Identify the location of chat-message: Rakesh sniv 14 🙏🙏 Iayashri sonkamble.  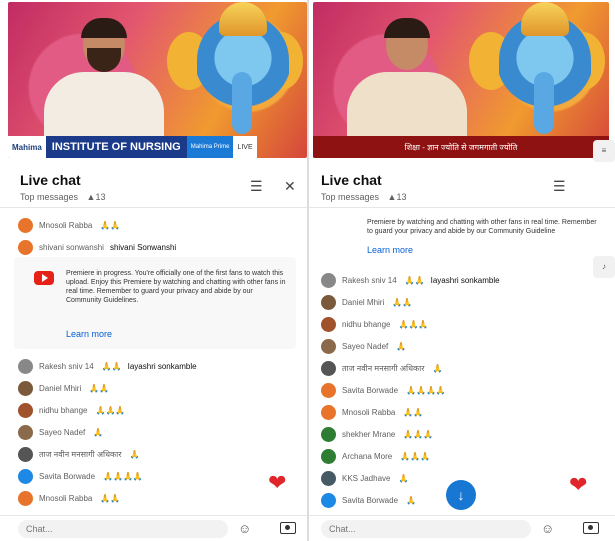
(107, 366).